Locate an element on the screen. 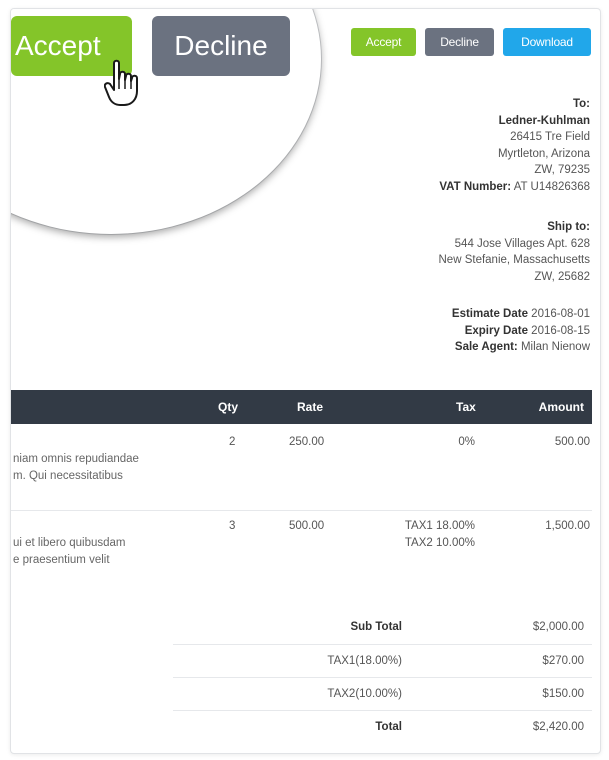 Image resolution: width=609 pixels, height=760 pixels. decline-button: Decline is located at coordinates (459, 42).